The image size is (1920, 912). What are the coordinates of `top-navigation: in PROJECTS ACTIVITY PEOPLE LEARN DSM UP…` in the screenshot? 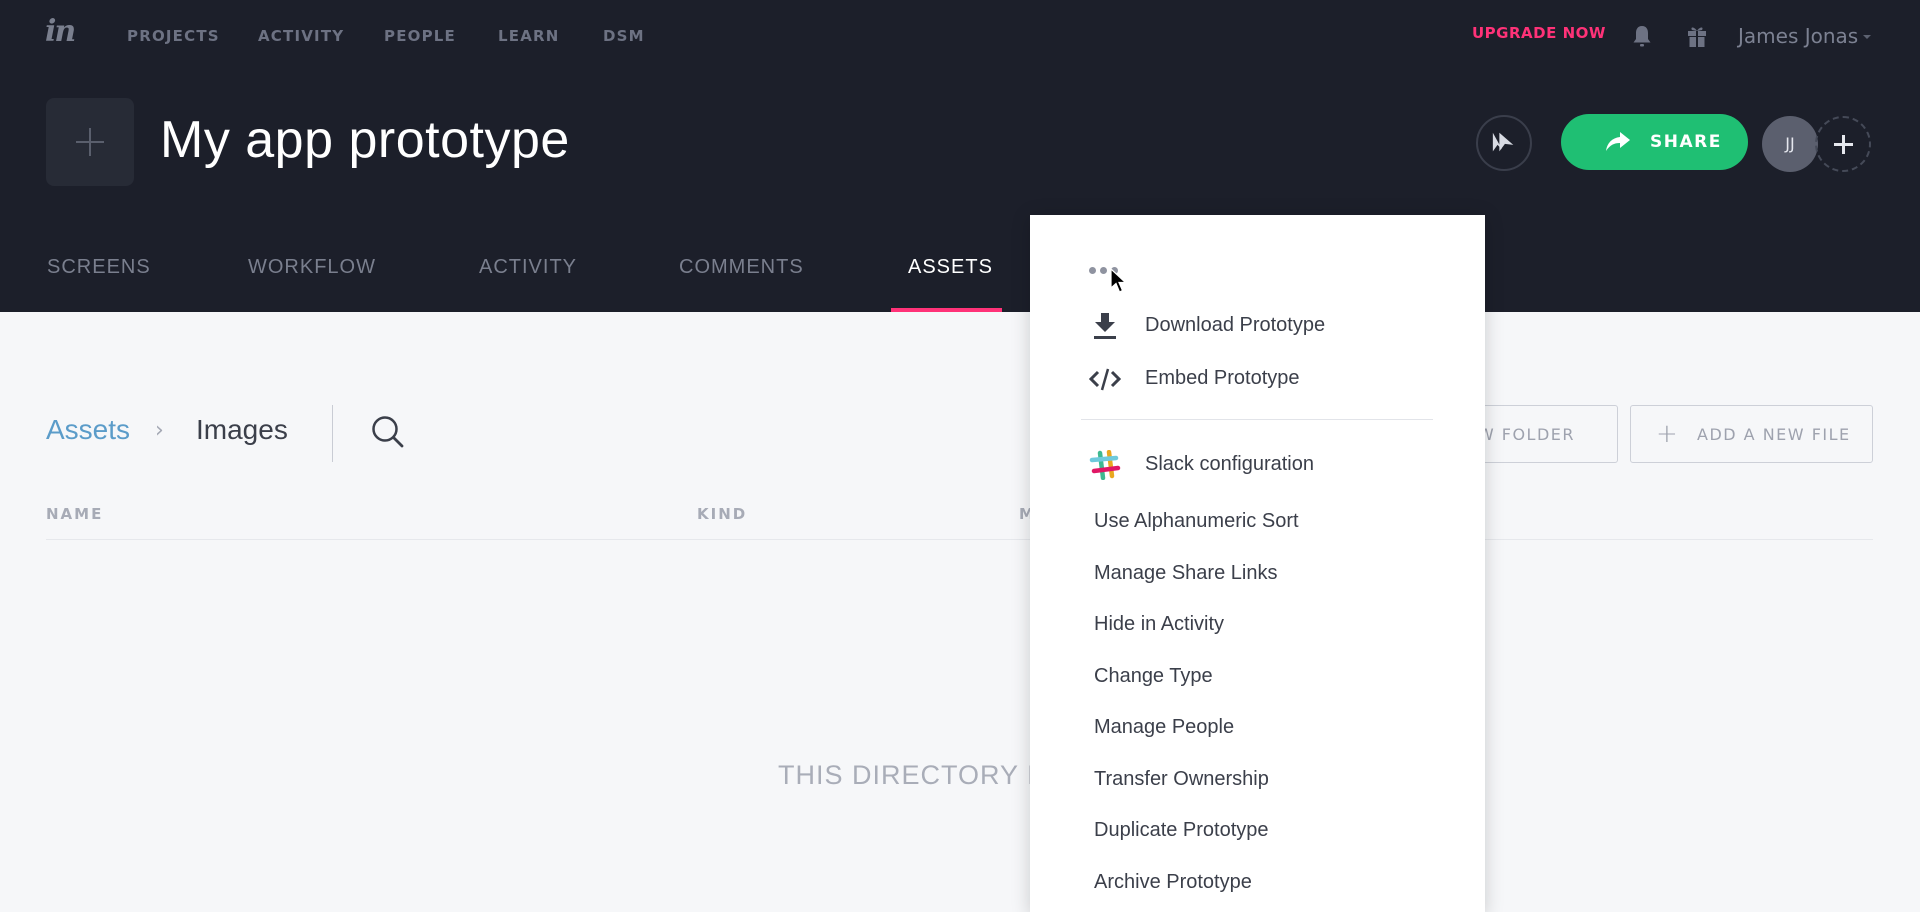 It's located at (960, 36).